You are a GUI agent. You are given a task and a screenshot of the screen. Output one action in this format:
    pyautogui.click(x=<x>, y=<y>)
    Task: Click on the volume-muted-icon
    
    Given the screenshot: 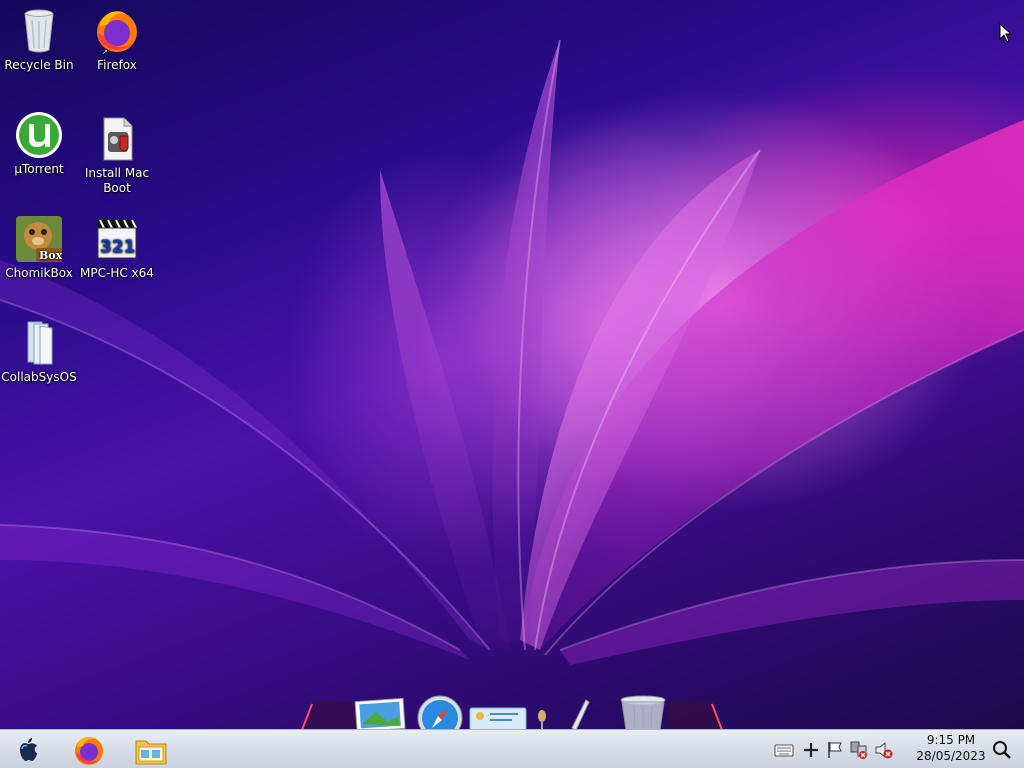 What is the action you would take?
    pyautogui.click(x=884, y=750)
    